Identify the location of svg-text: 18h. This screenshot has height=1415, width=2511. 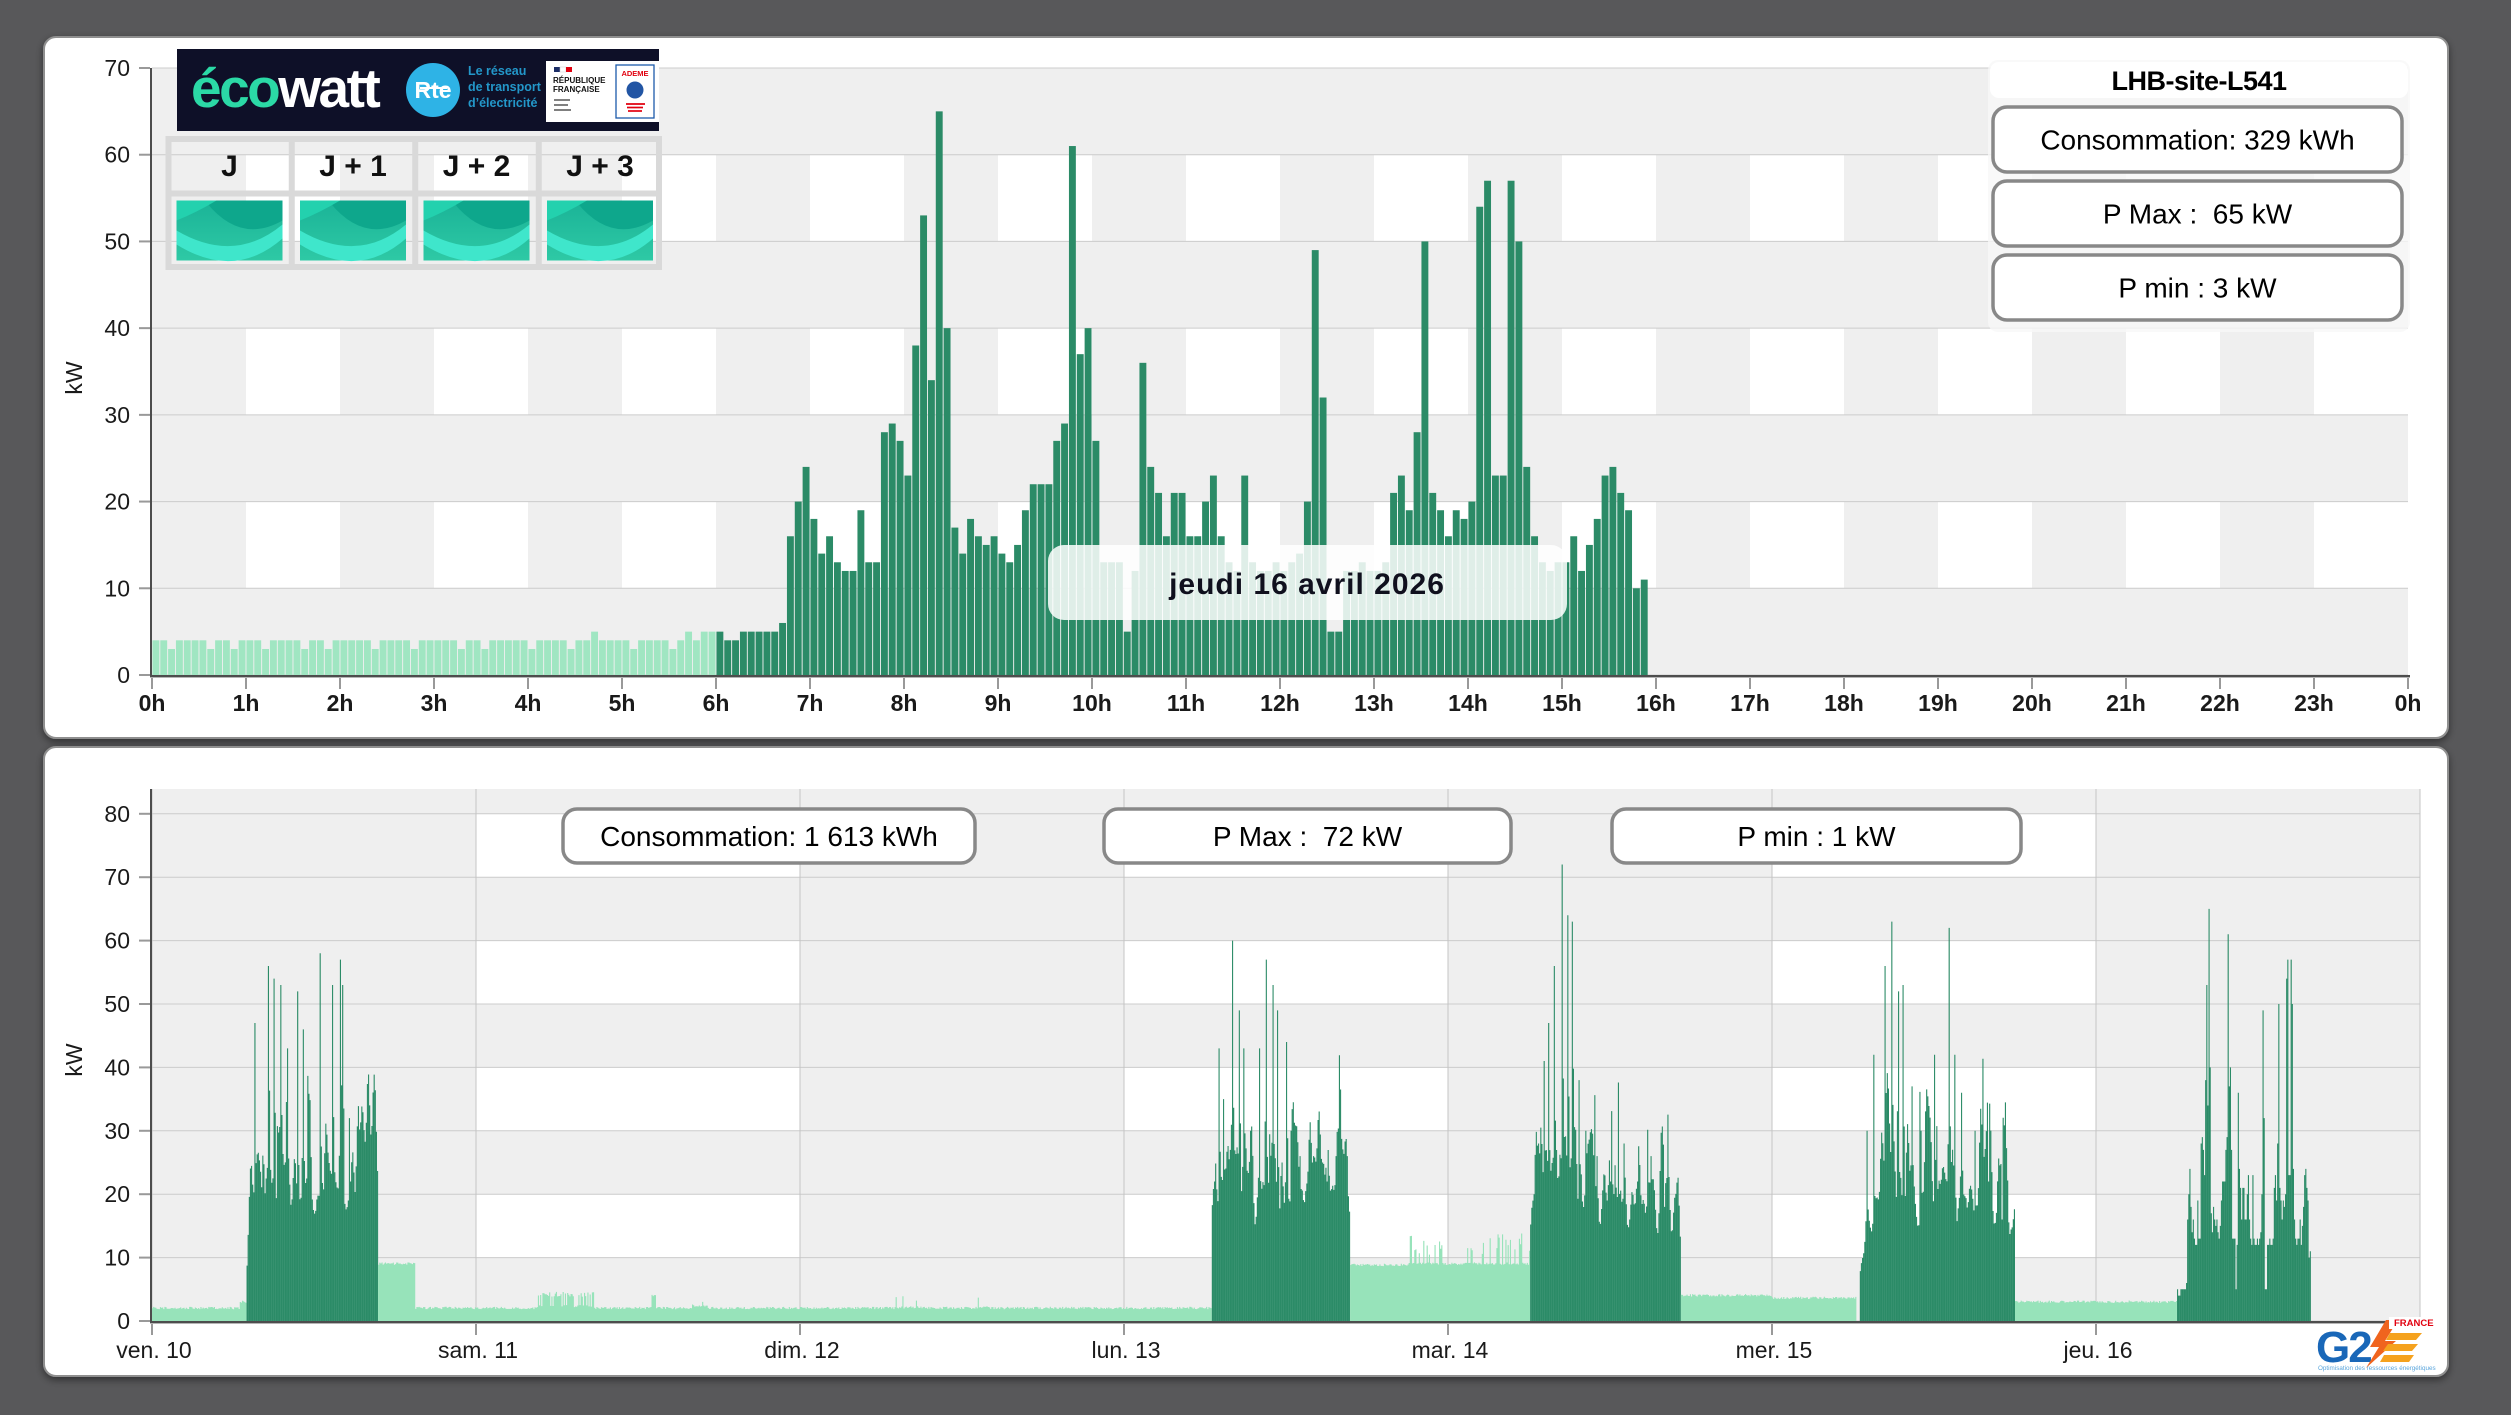
(1844, 703).